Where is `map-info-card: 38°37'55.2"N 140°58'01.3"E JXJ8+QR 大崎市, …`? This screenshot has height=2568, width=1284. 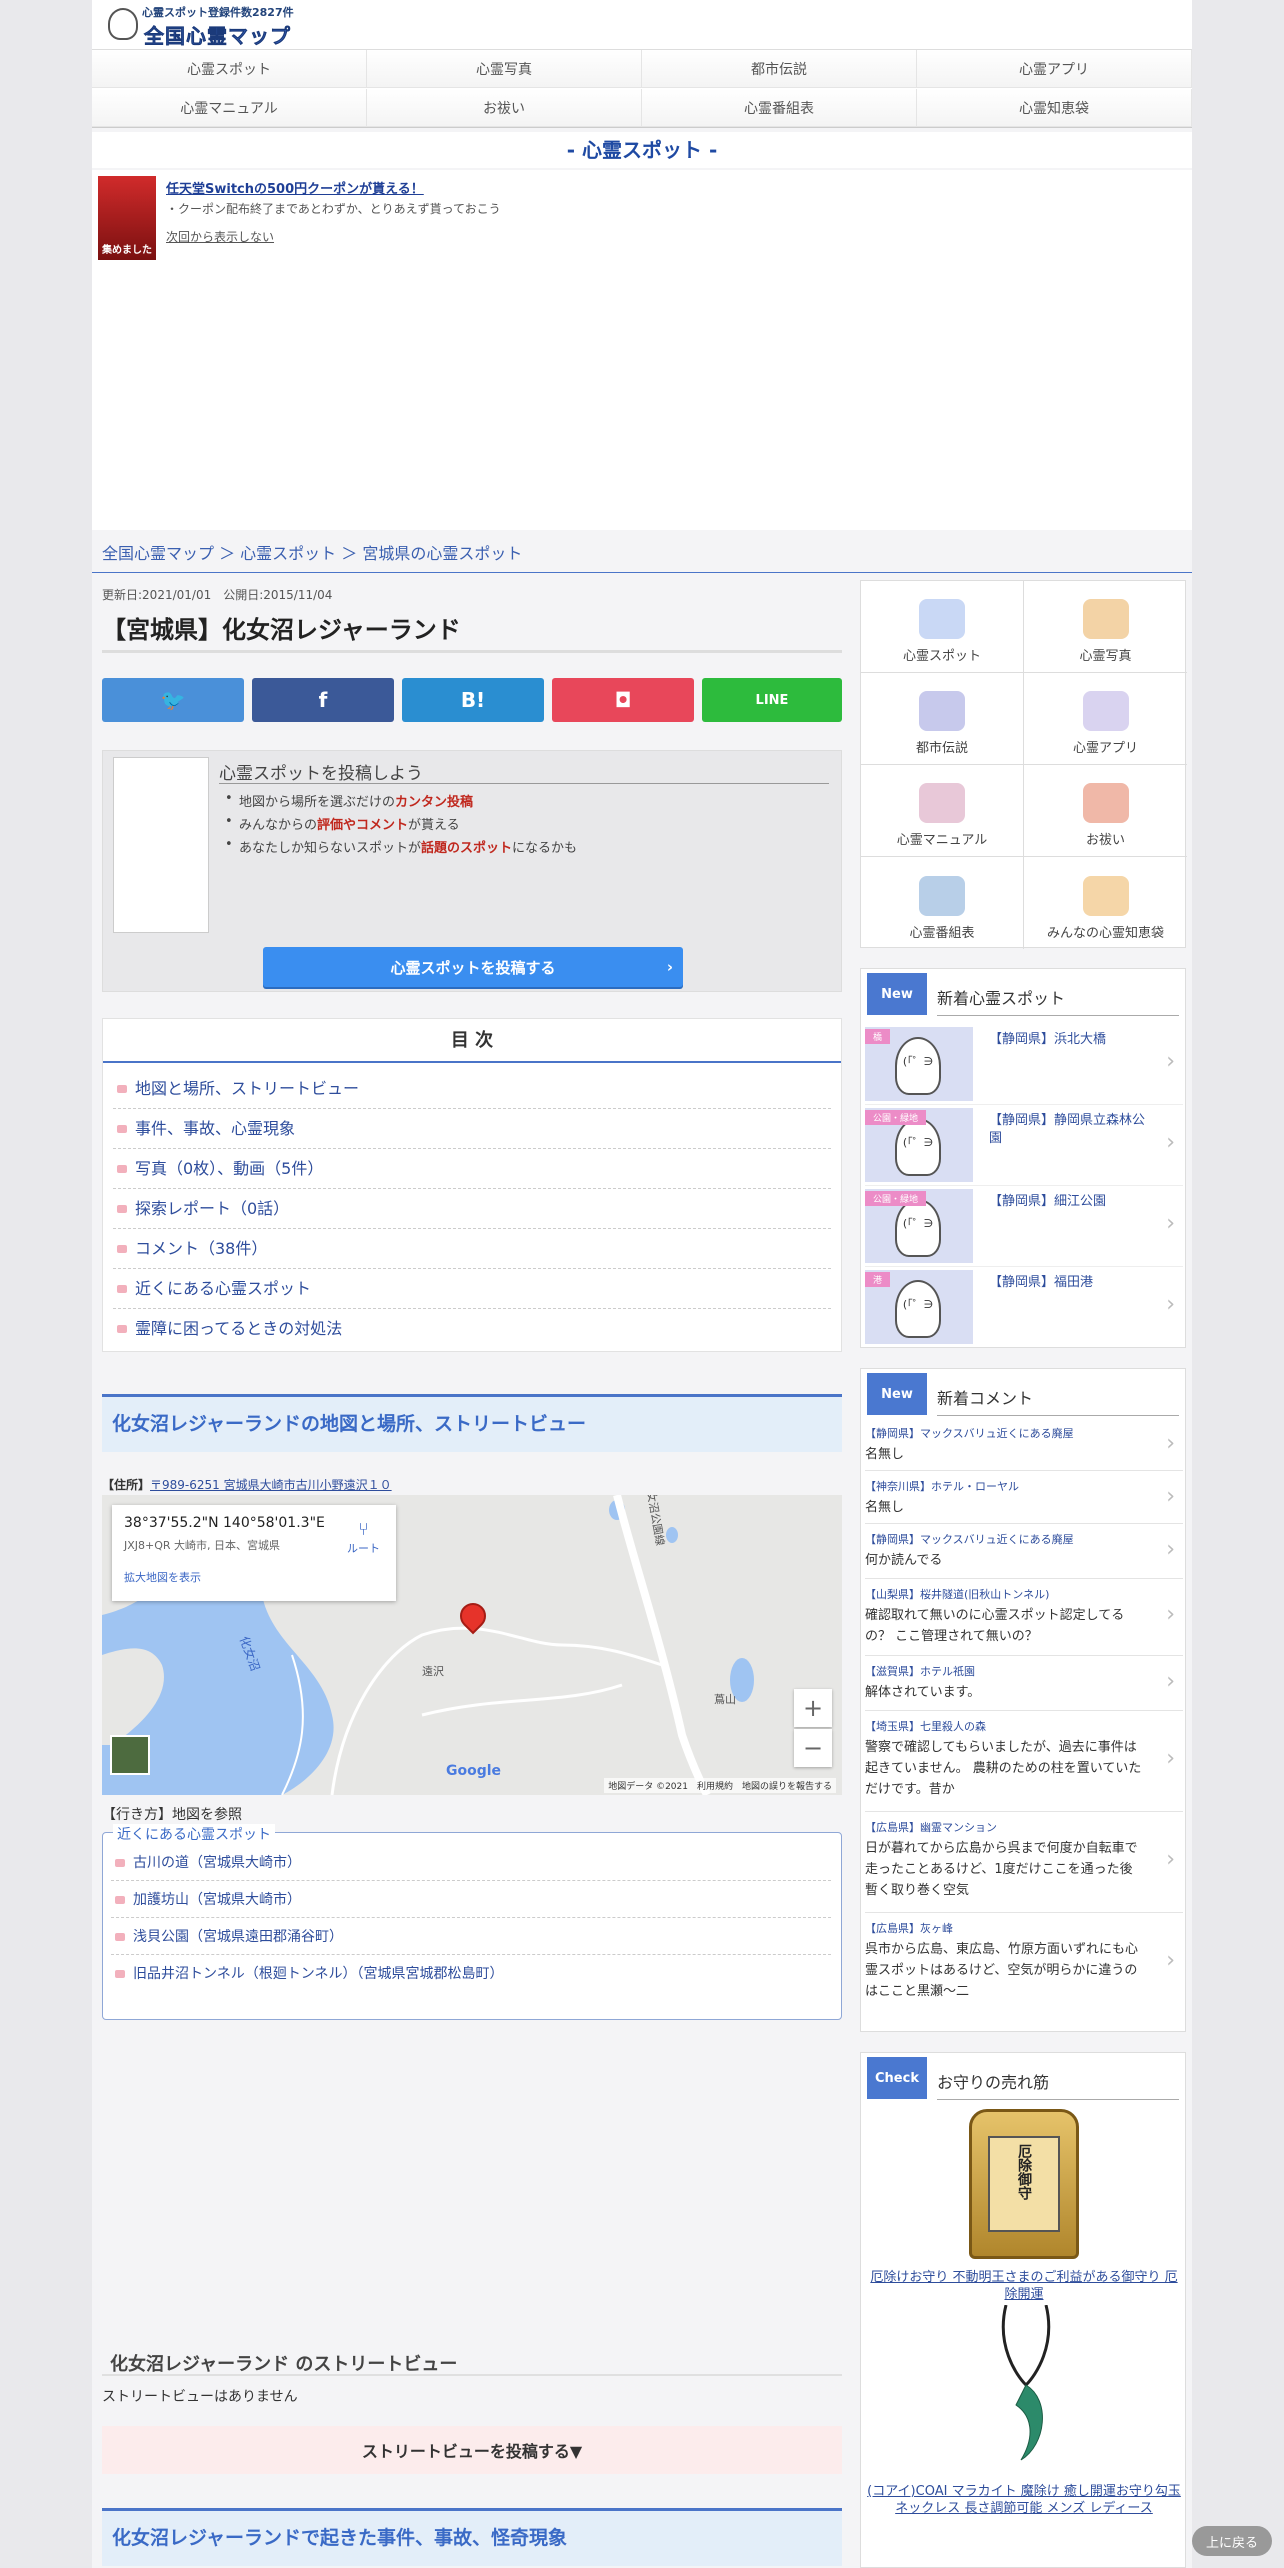 map-info-card: 38°37'55.2"N 140°58'01.3"E JXJ8+QR 大崎市, … is located at coordinates (254, 1553).